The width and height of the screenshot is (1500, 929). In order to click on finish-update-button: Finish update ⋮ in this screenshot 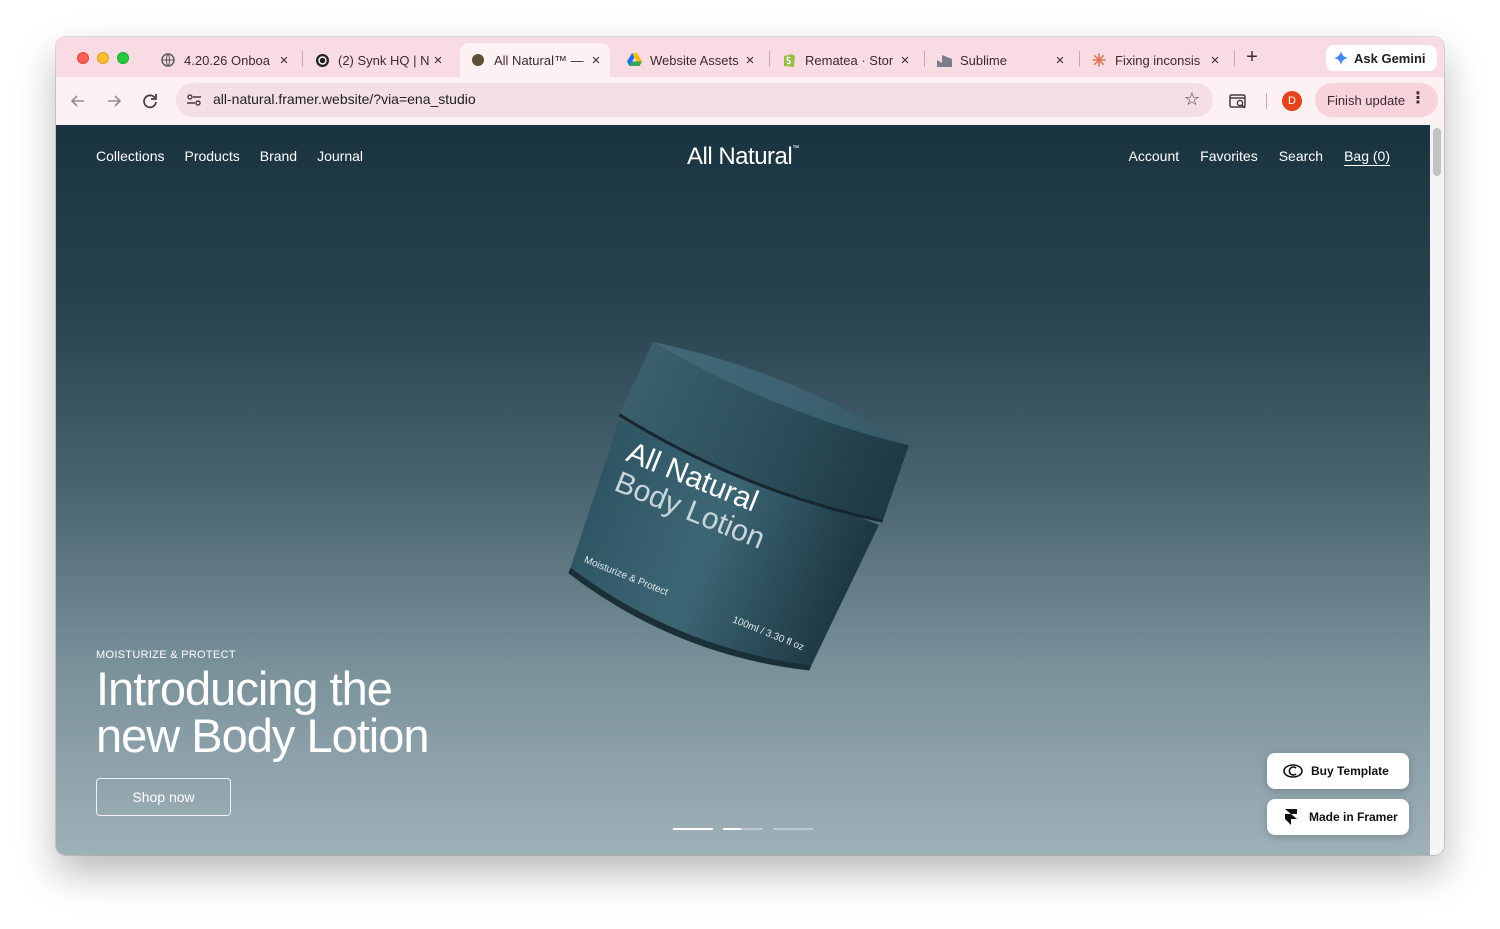, I will do `click(1376, 100)`.